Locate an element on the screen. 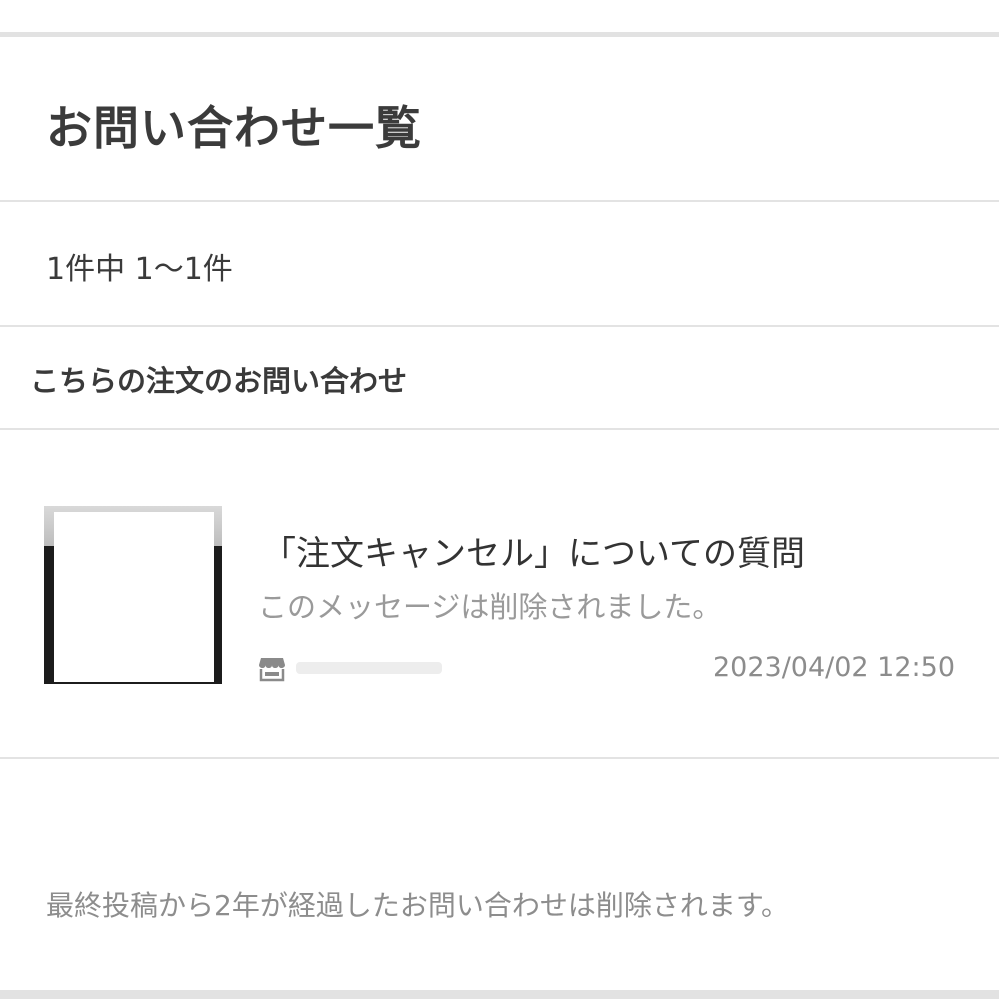  inquiry-title: 「注文キャンセル」についての質問 is located at coordinates (533, 554).